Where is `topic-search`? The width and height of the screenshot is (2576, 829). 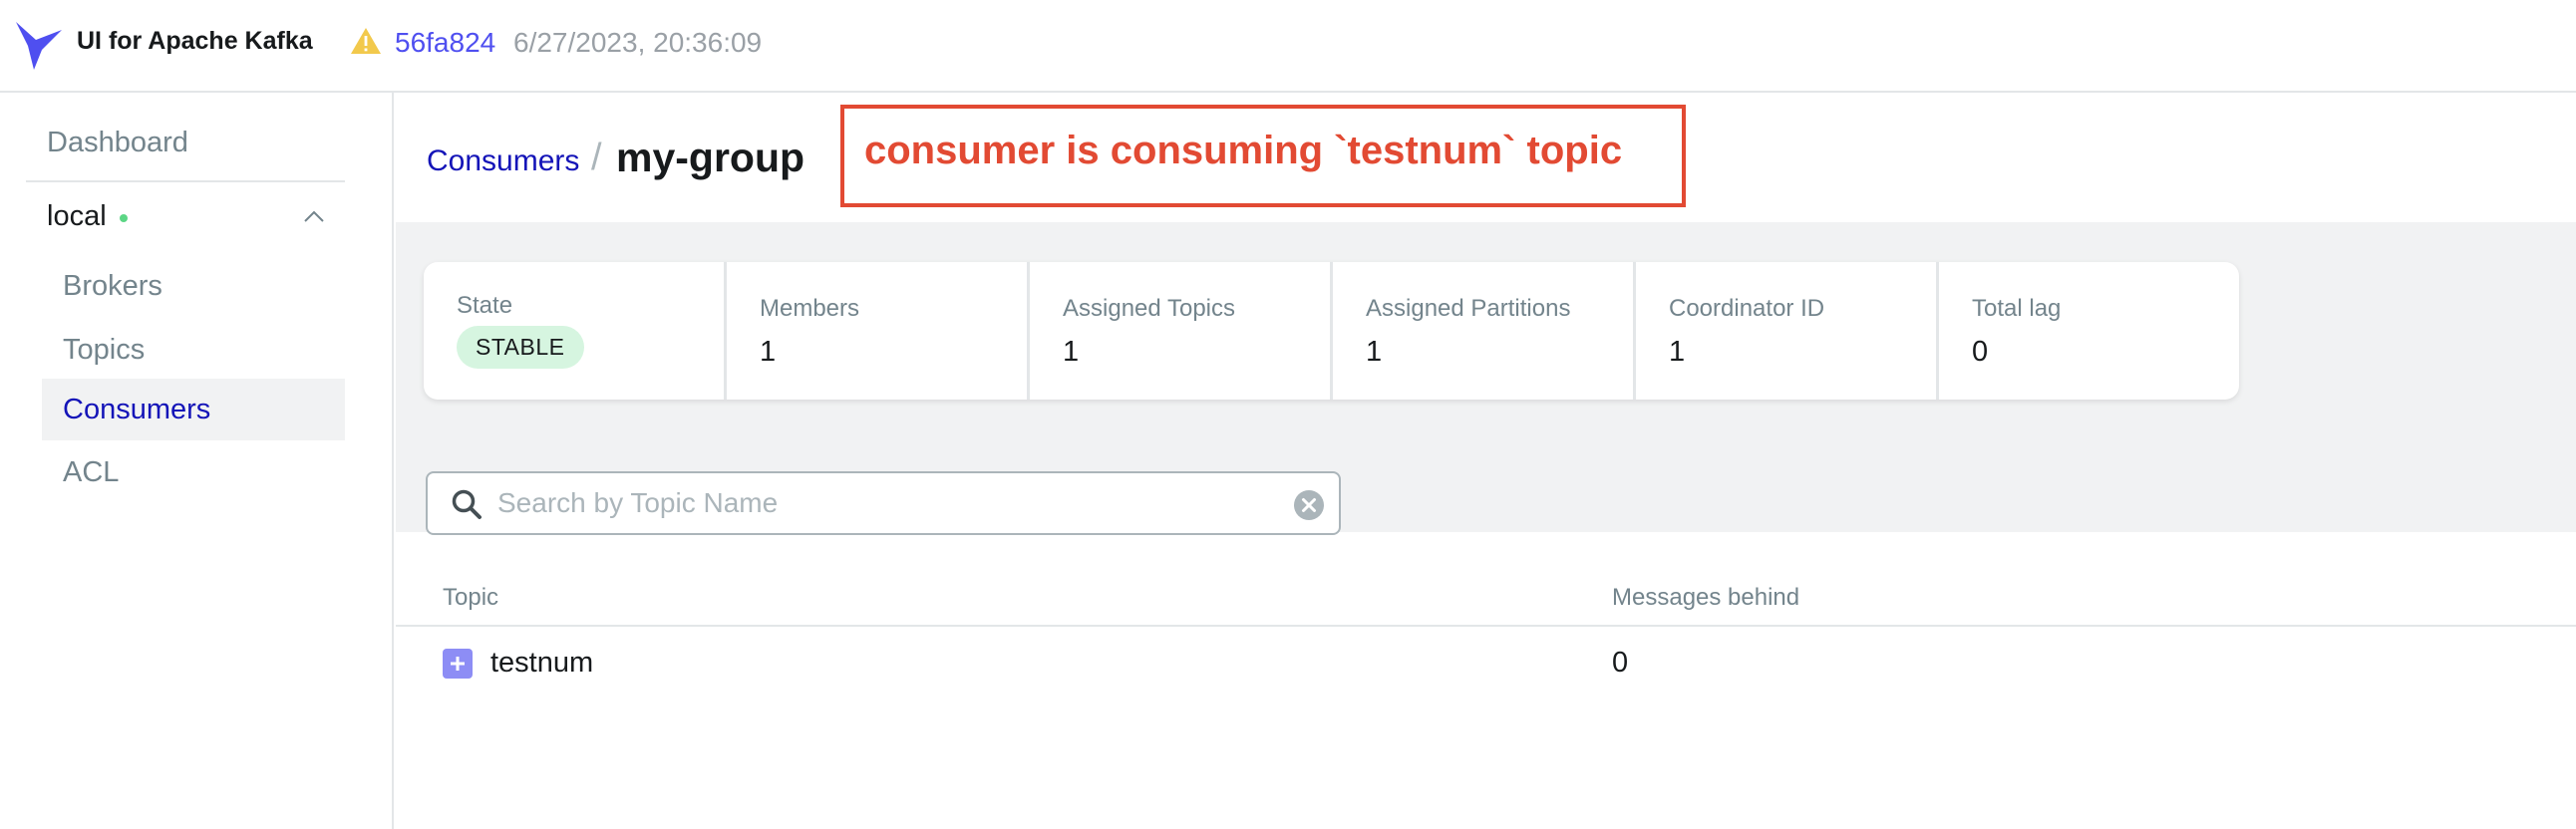
topic-search is located at coordinates (883, 503).